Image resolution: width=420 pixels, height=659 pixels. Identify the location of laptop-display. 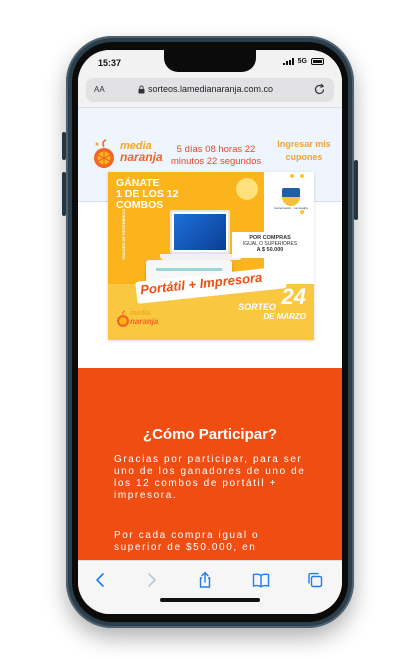
(200, 232).